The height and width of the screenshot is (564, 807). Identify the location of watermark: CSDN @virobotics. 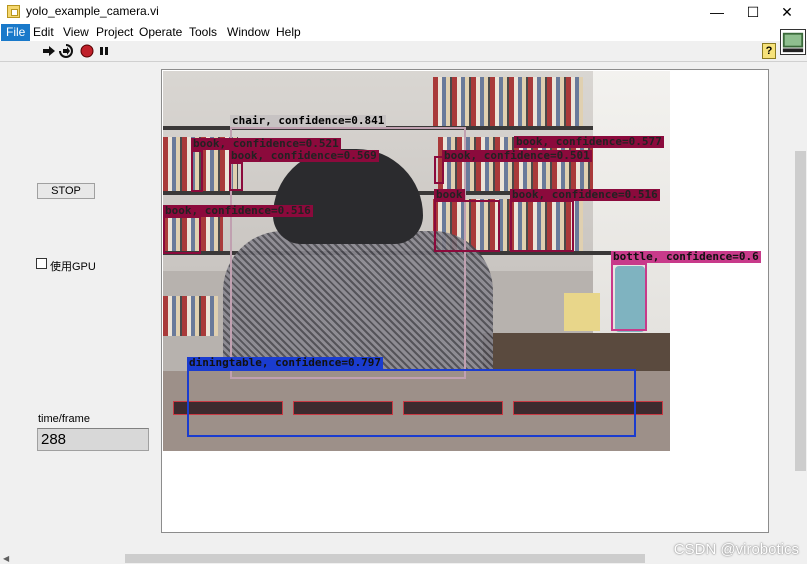
(736, 549).